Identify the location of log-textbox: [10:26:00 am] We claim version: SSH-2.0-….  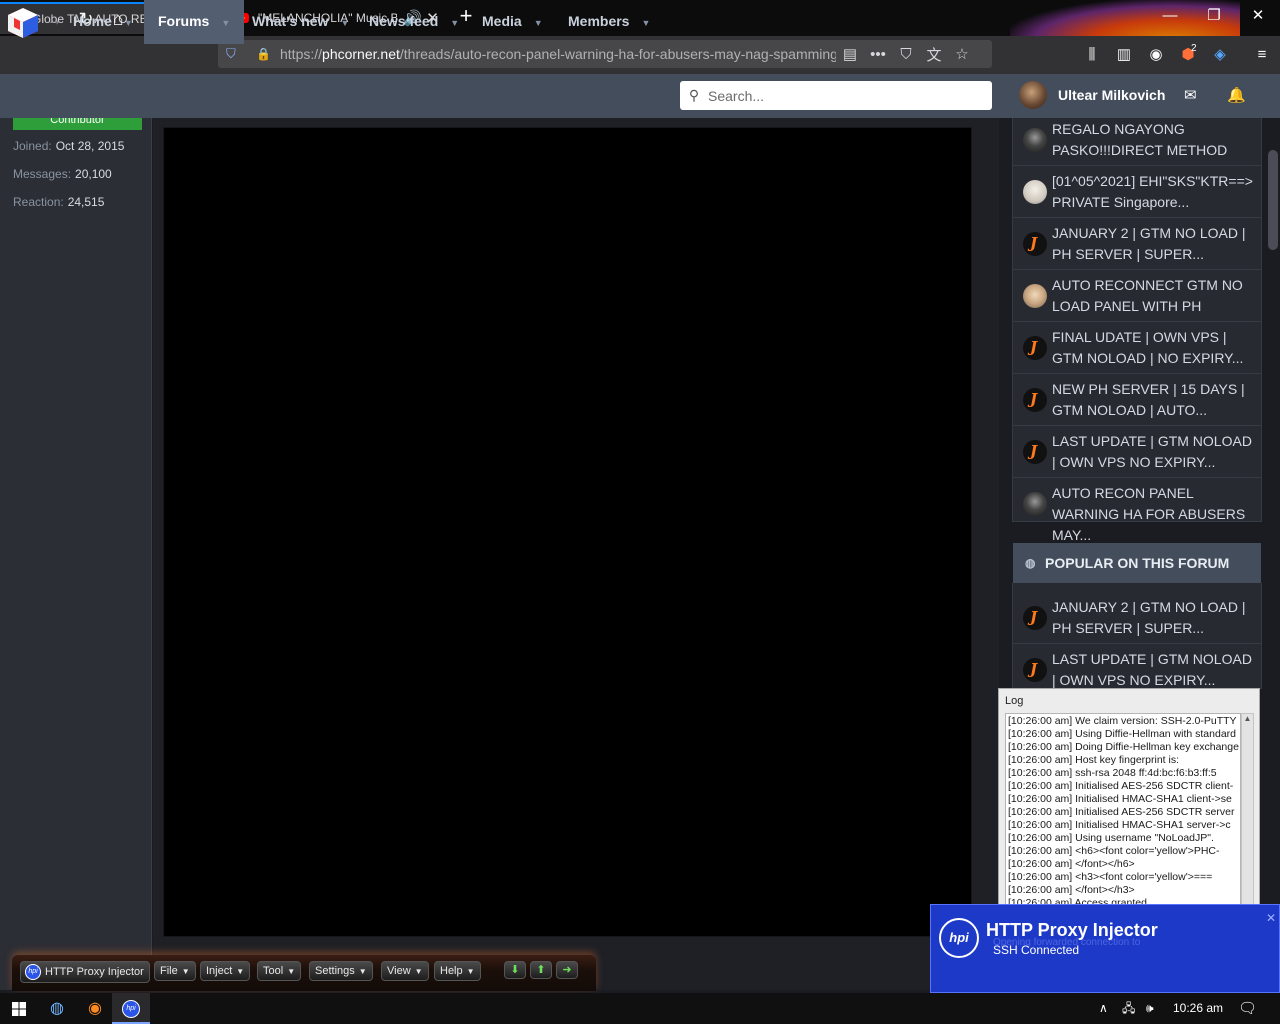
(1123, 809).